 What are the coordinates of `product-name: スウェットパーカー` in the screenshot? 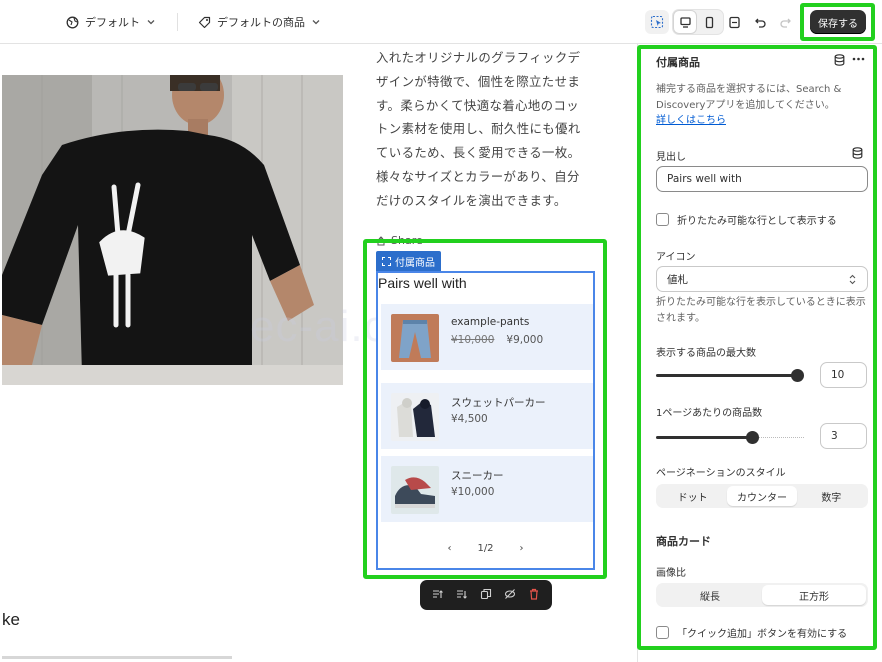 It's located at (498, 403).